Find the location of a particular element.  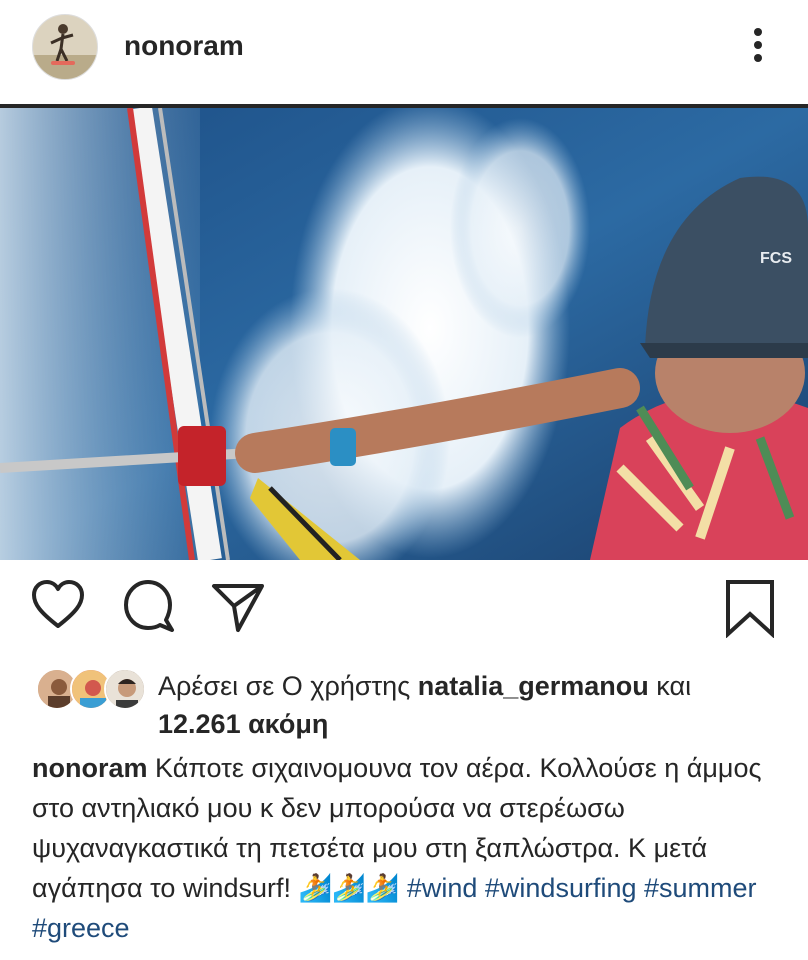

more-options-icon is located at coordinates (758, 48).